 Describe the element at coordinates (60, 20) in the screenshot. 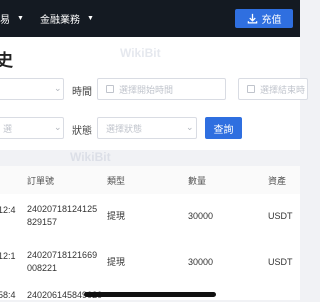

I see `nav-item-finance-label: 金融業務` at that location.